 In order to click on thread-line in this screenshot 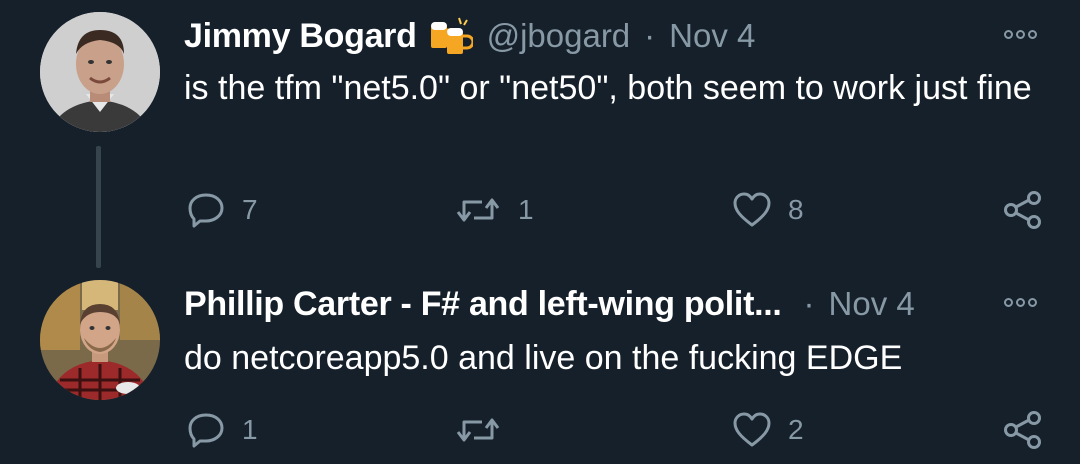, I will do `click(98, 207)`.